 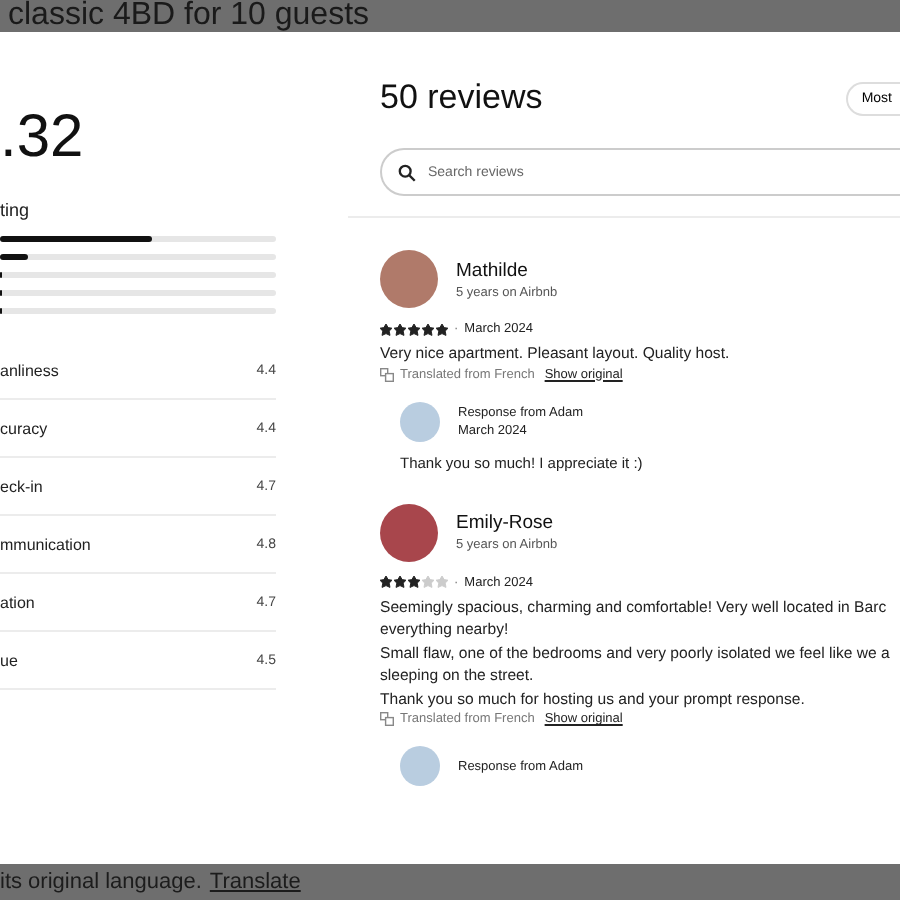 What do you see at coordinates (506, 523) in the screenshot?
I see `reviewer-name: Emily-Rose` at bounding box center [506, 523].